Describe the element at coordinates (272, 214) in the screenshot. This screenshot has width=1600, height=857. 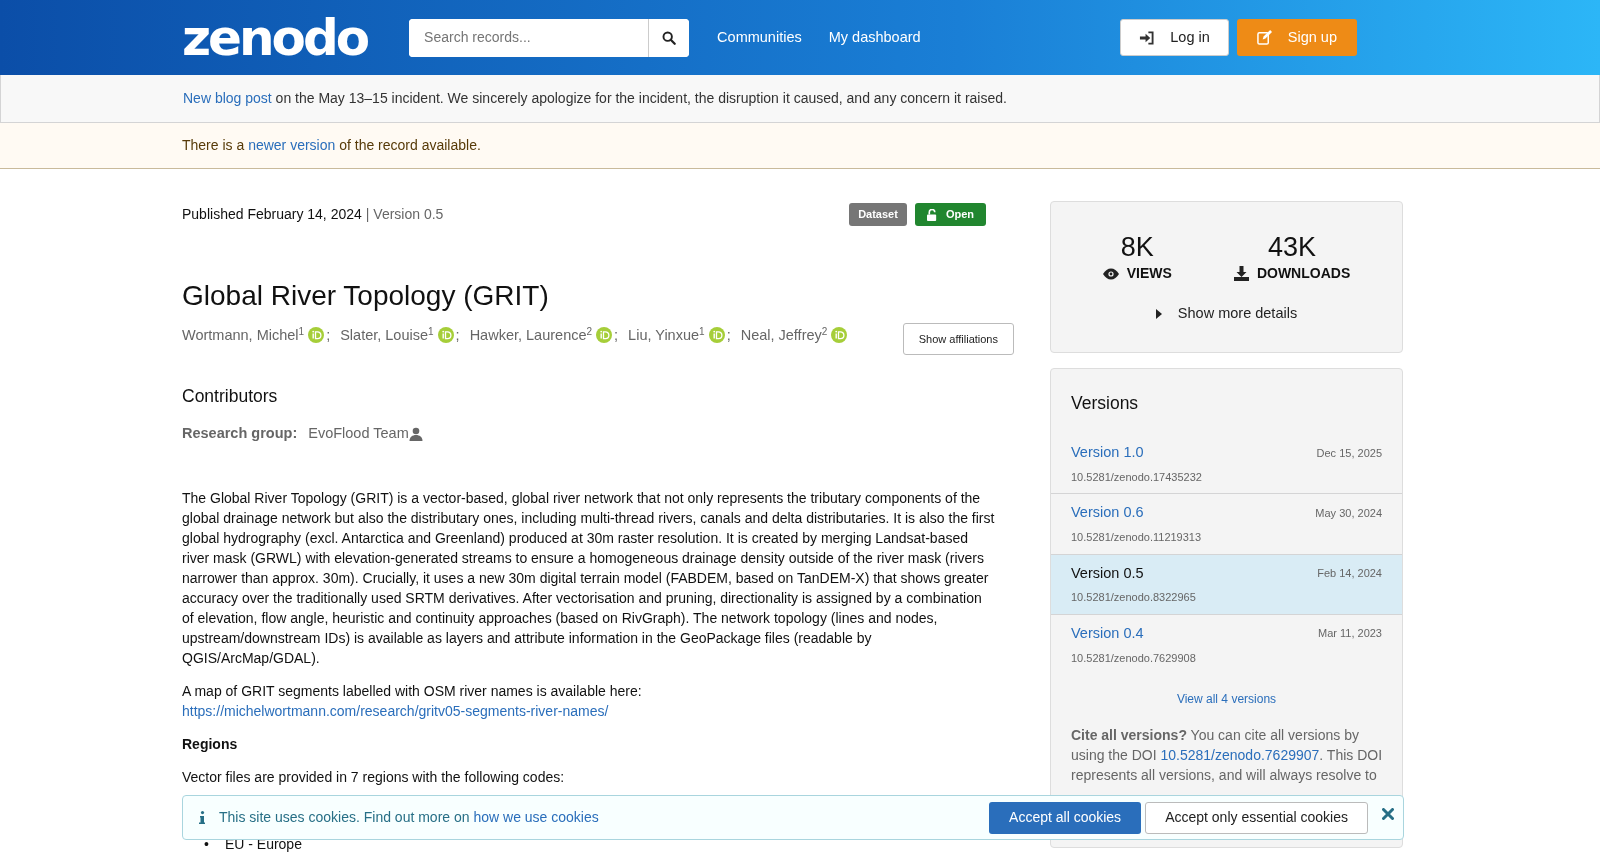
I see `publication-date: Published February 14, 2024` at that location.